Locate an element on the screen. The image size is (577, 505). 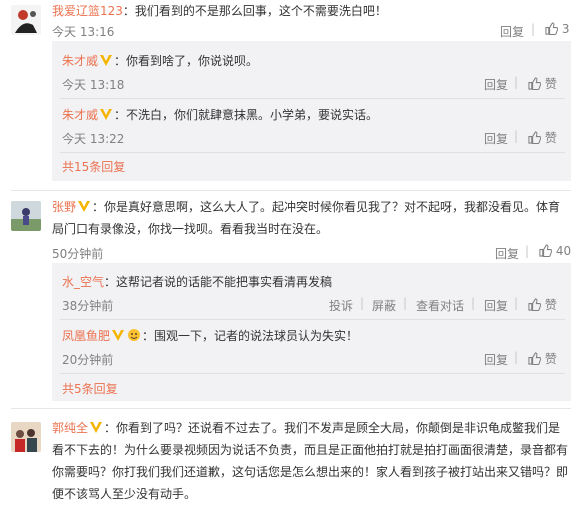
username-link: 张野 is located at coordinates (64, 207).